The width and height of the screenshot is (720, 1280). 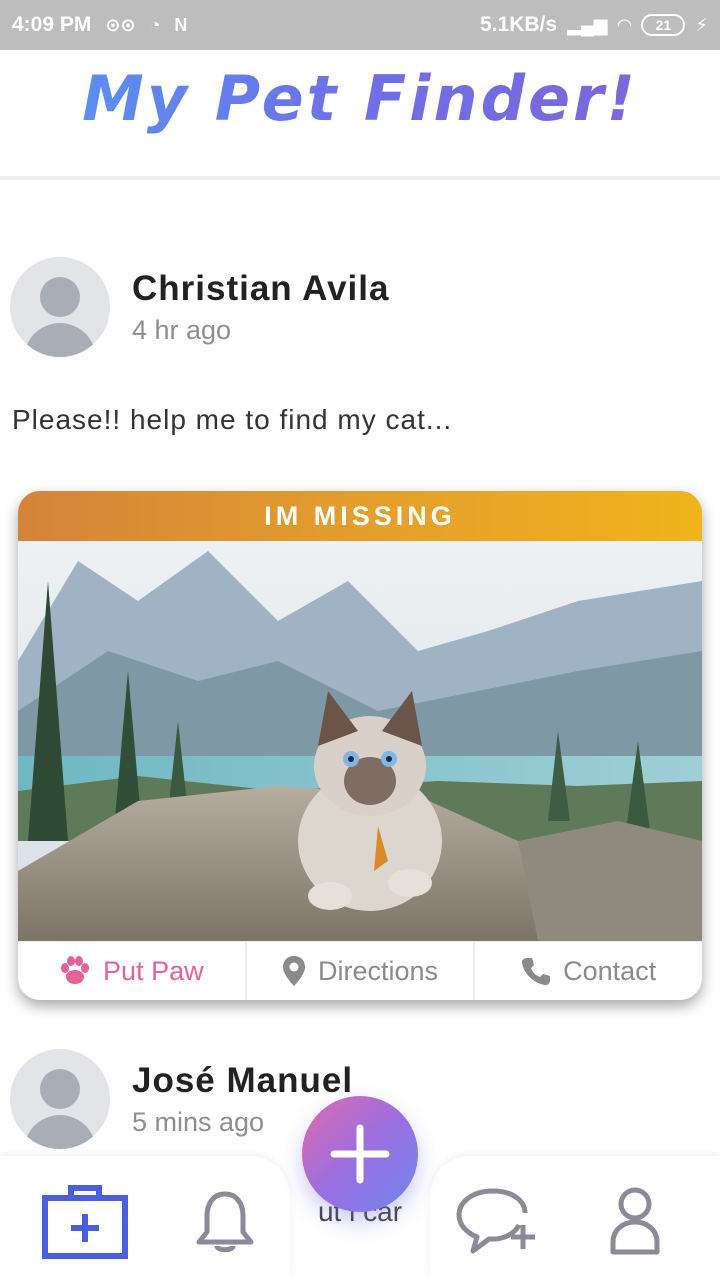 I want to click on bottom-nav-right, so click(x=575, y=1218).